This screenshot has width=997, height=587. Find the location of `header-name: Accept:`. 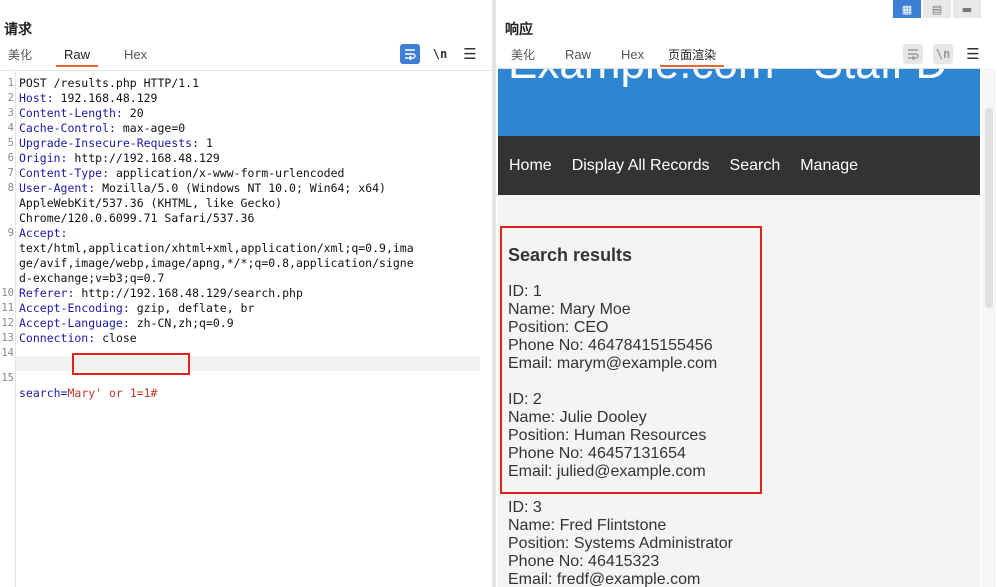

header-name: Accept: is located at coordinates (43, 233).